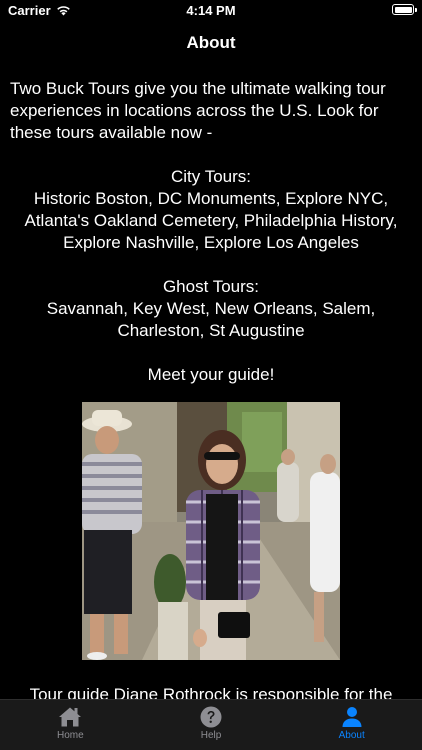  What do you see at coordinates (211, 286) in the screenshot?
I see `ghost-tours-heading: Ghost Tours:` at bounding box center [211, 286].